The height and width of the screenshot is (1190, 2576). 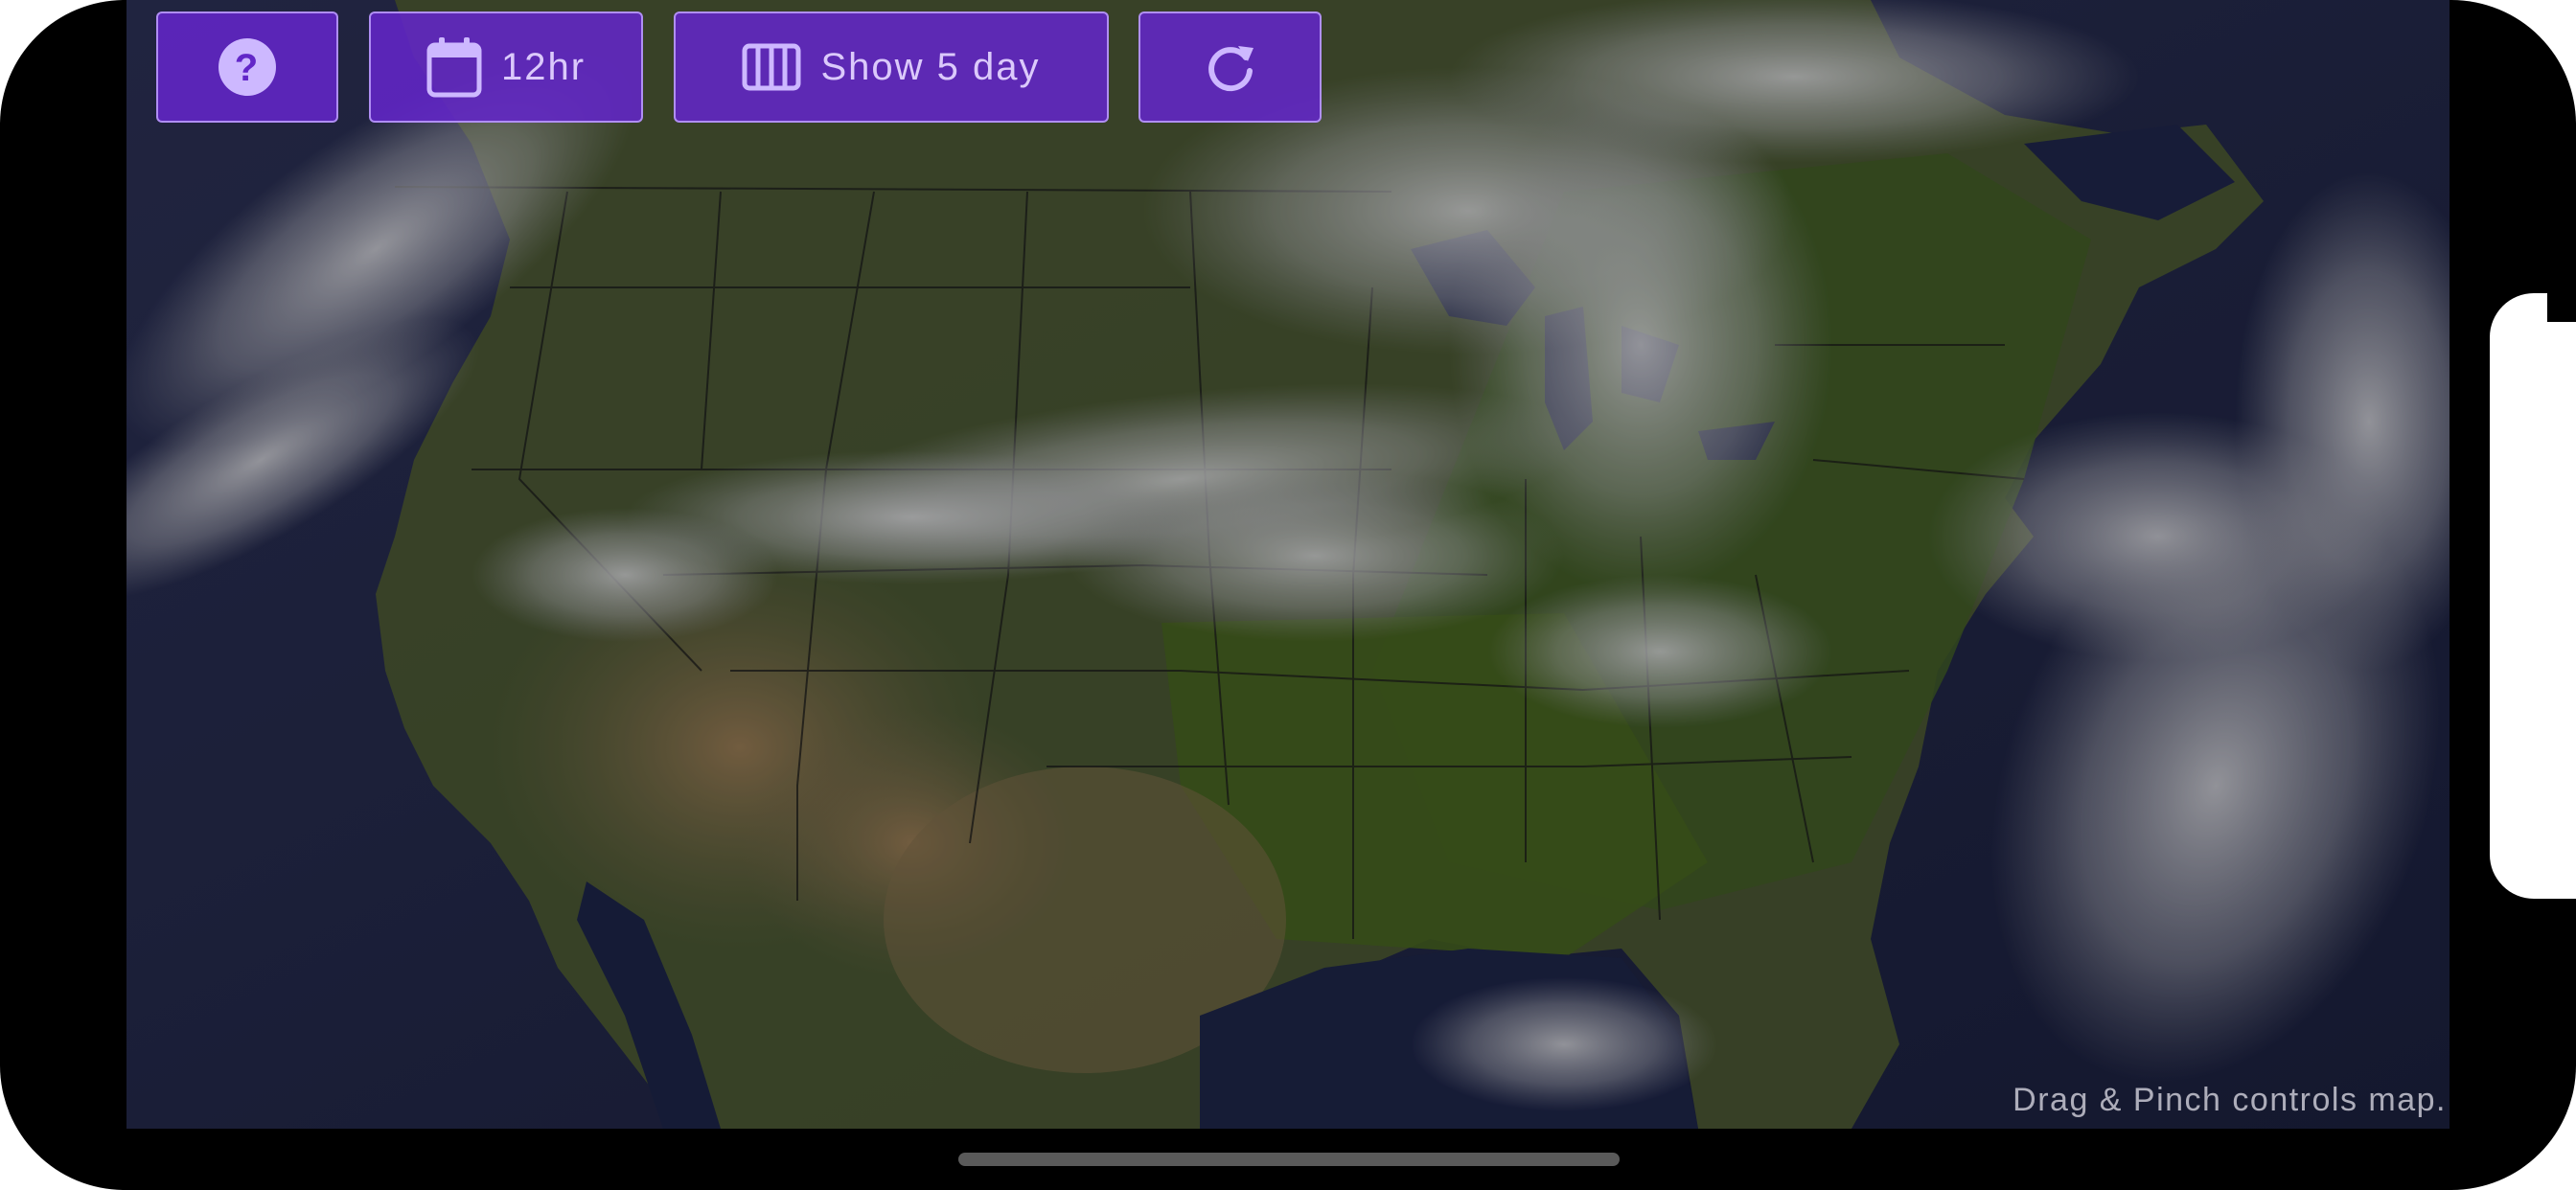 I want to click on show-5-day-button: Show 5 day, so click(x=891, y=67).